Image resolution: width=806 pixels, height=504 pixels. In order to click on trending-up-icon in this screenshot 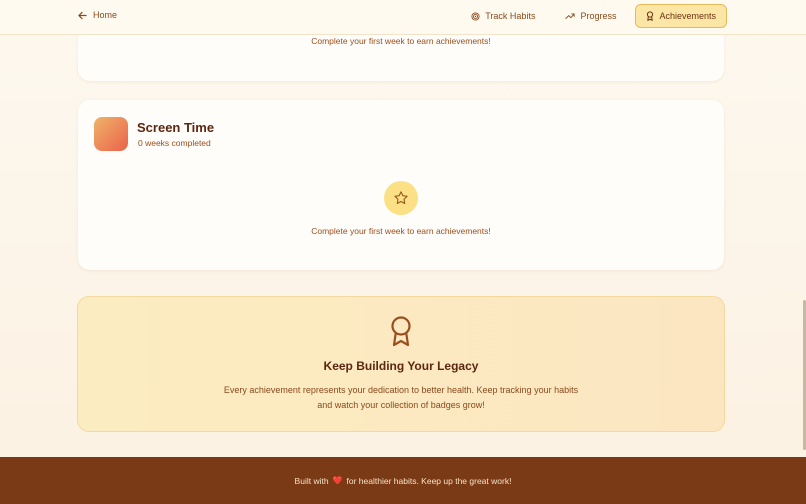, I will do `click(570, 16)`.